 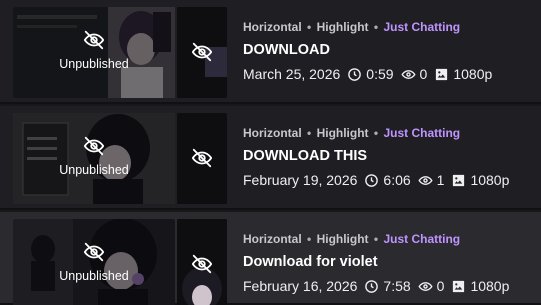 I want to click on video-date: February 16, 2026, so click(x=300, y=286).